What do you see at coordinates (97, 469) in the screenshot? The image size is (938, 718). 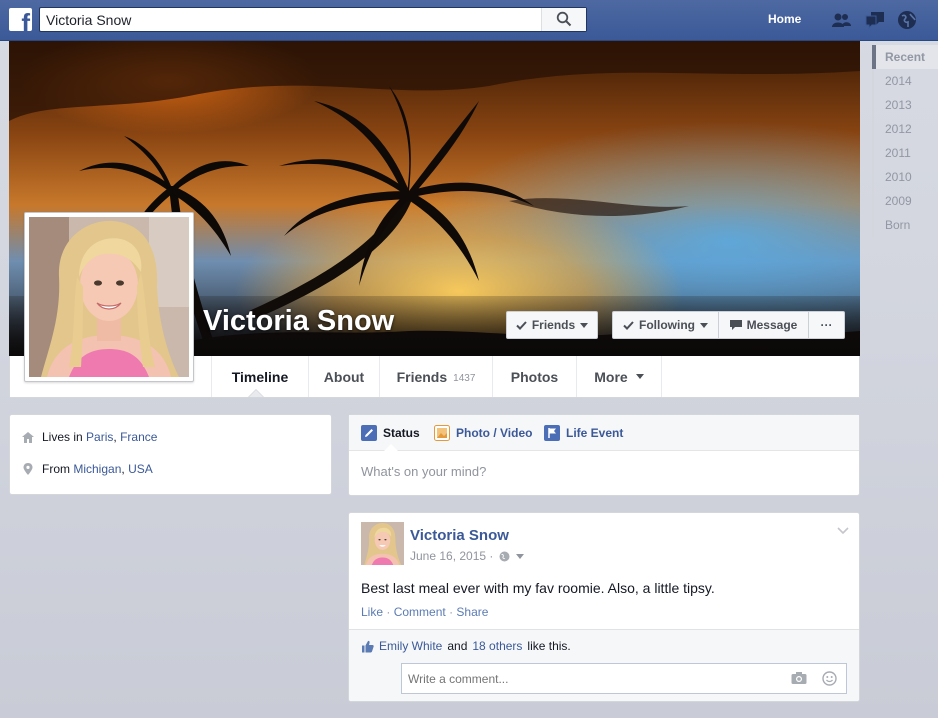 I see `from-region-link: Michigan` at bounding box center [97, 469].